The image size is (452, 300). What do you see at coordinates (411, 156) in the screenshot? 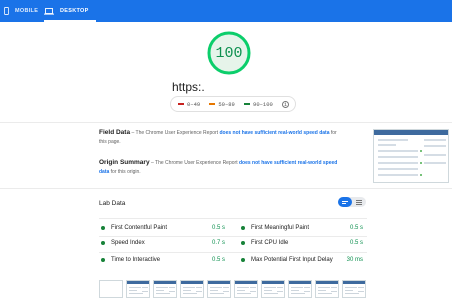
I see `page-screenshot-thumbnail` at bounding box center [411, 156].